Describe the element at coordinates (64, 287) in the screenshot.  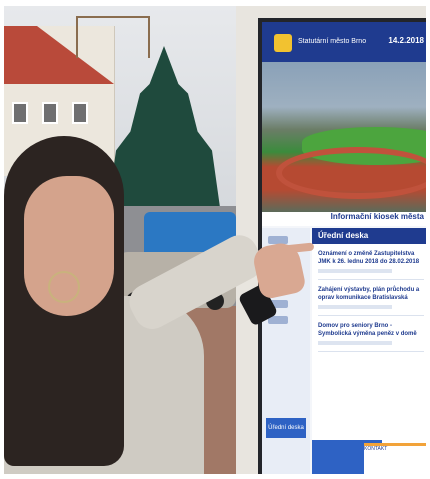
I see `hoop-earring` at that location.